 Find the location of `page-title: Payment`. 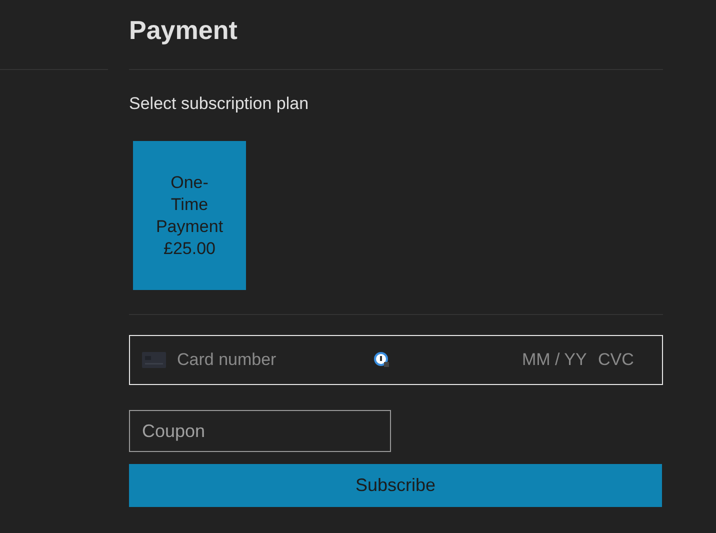

page-title: Payment is located at coordinates (183, 30).